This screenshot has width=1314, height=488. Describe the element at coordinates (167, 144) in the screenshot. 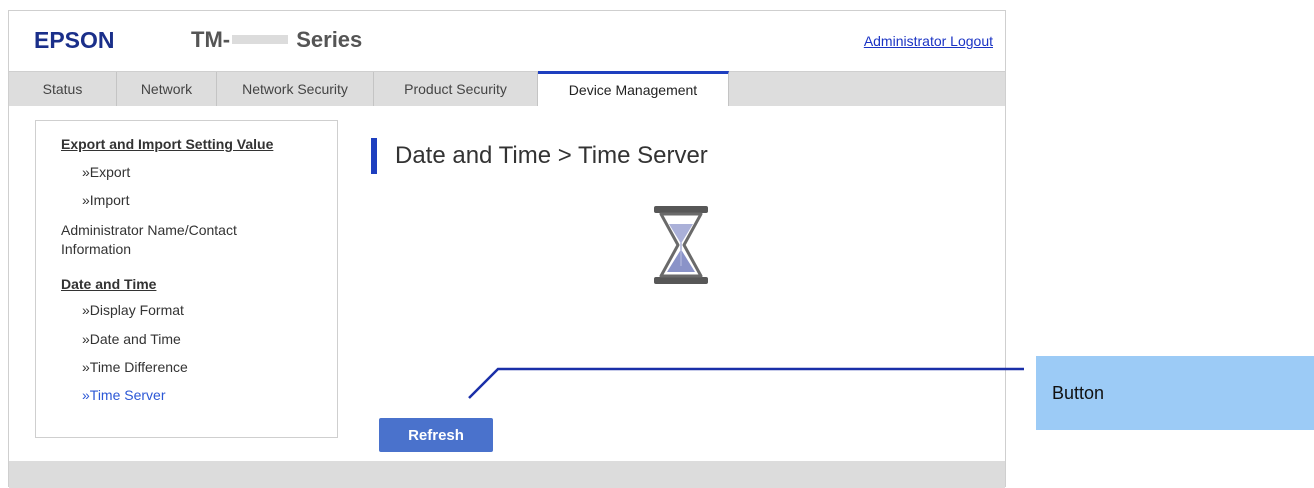

I see `nav-export-import-heading: Export and Import Setting Value` at that location.